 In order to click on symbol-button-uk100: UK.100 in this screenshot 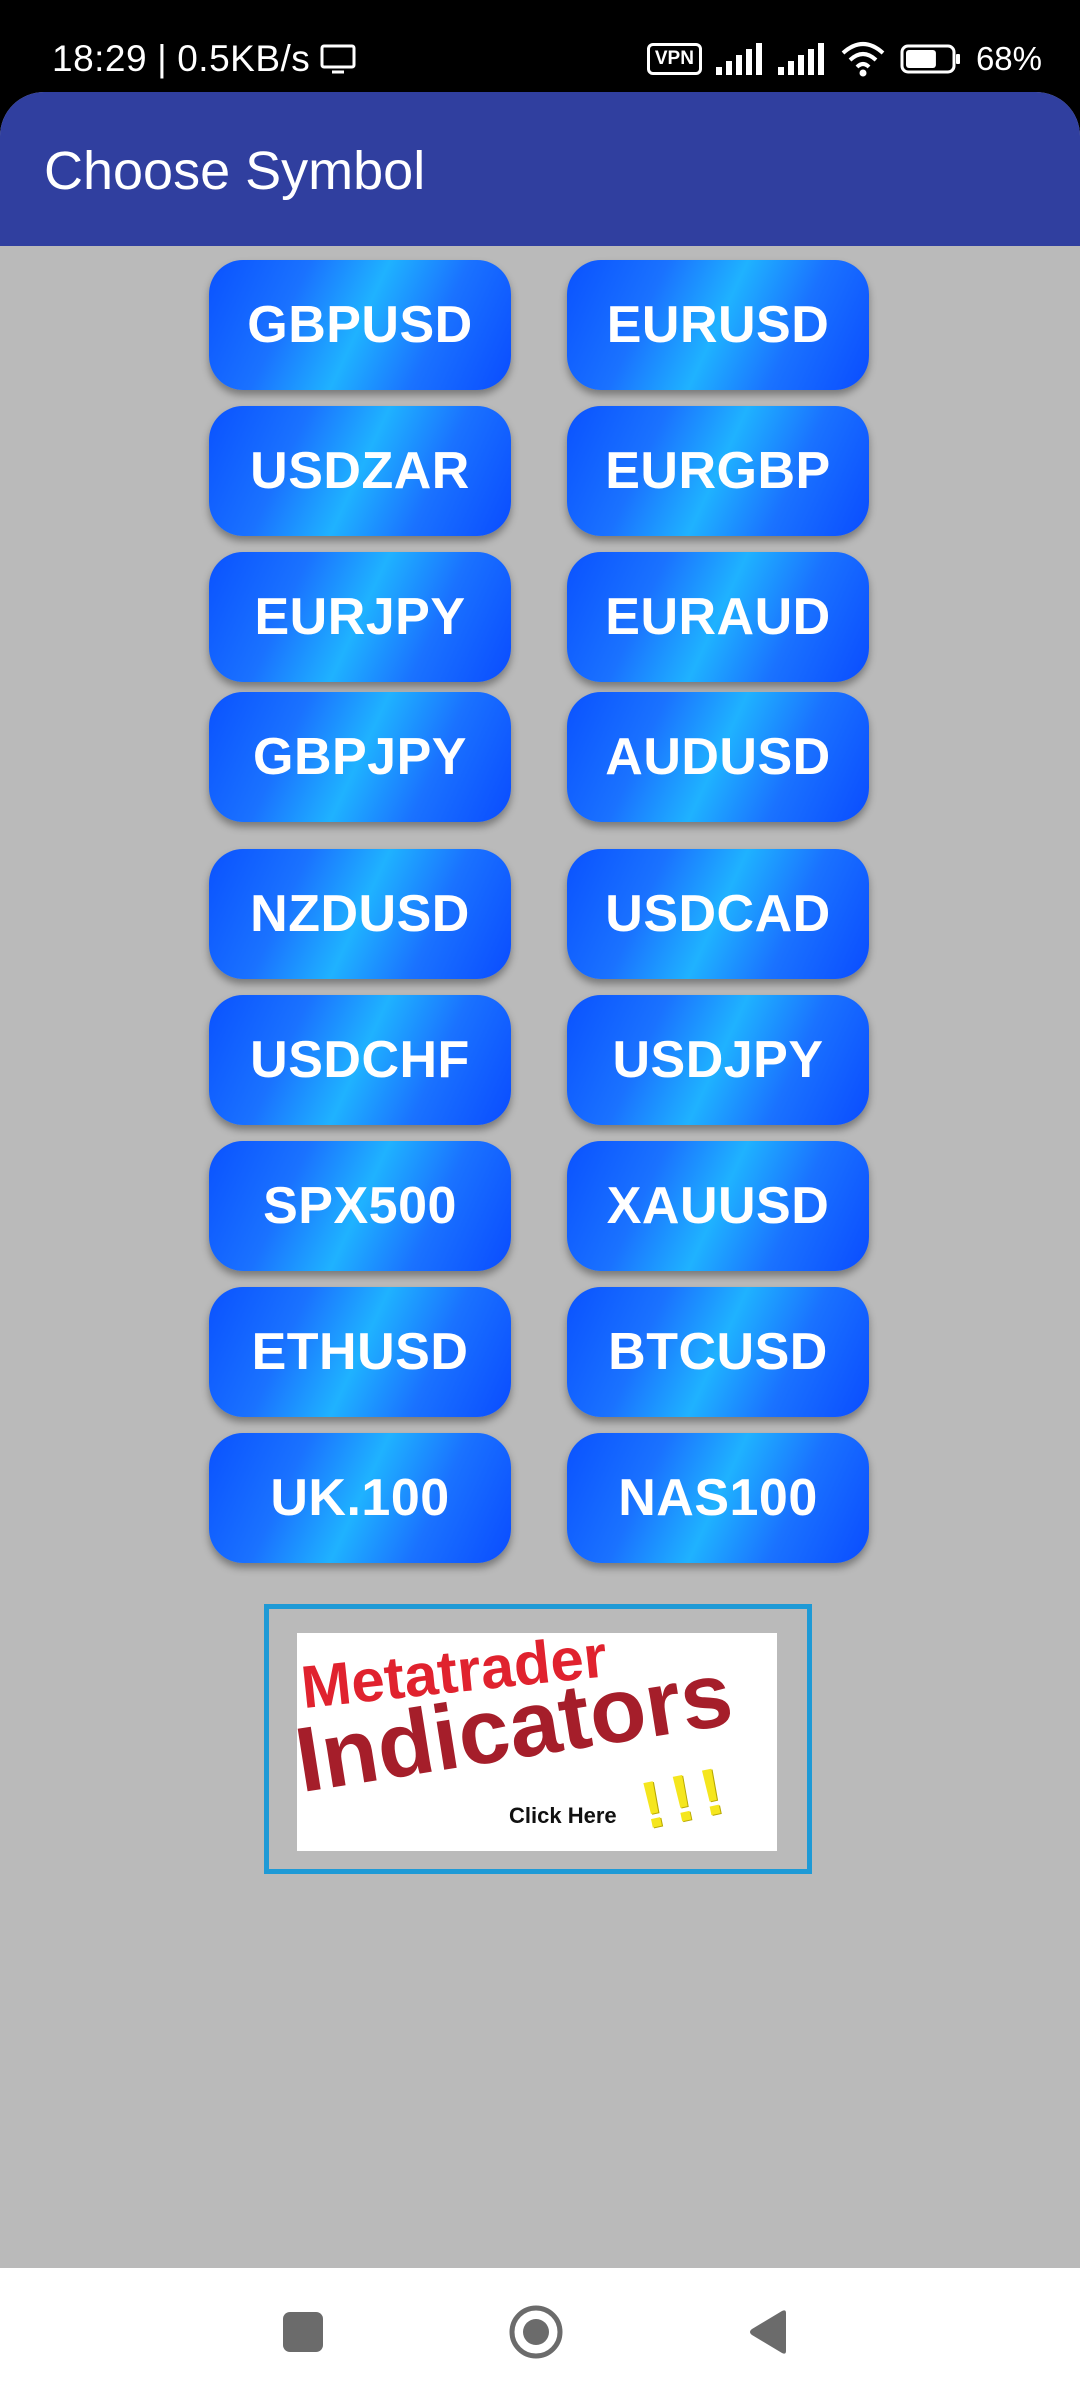, I will do `click(360, 1498)`.